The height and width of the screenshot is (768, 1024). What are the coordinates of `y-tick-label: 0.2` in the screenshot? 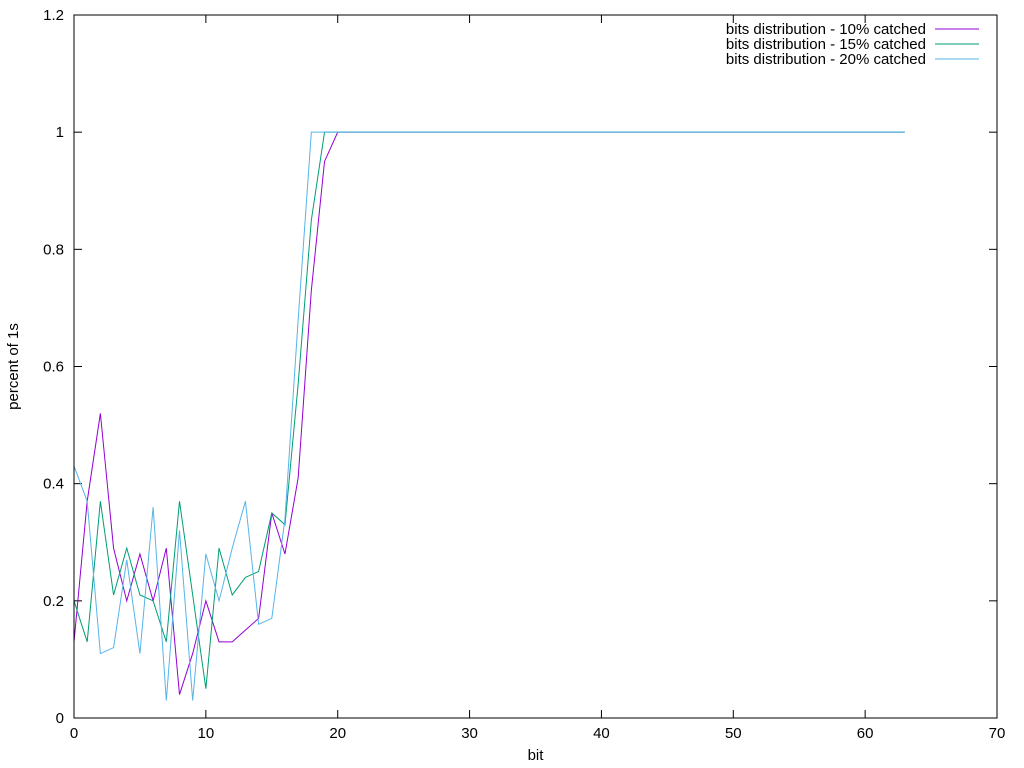 It's located at (53, 601).